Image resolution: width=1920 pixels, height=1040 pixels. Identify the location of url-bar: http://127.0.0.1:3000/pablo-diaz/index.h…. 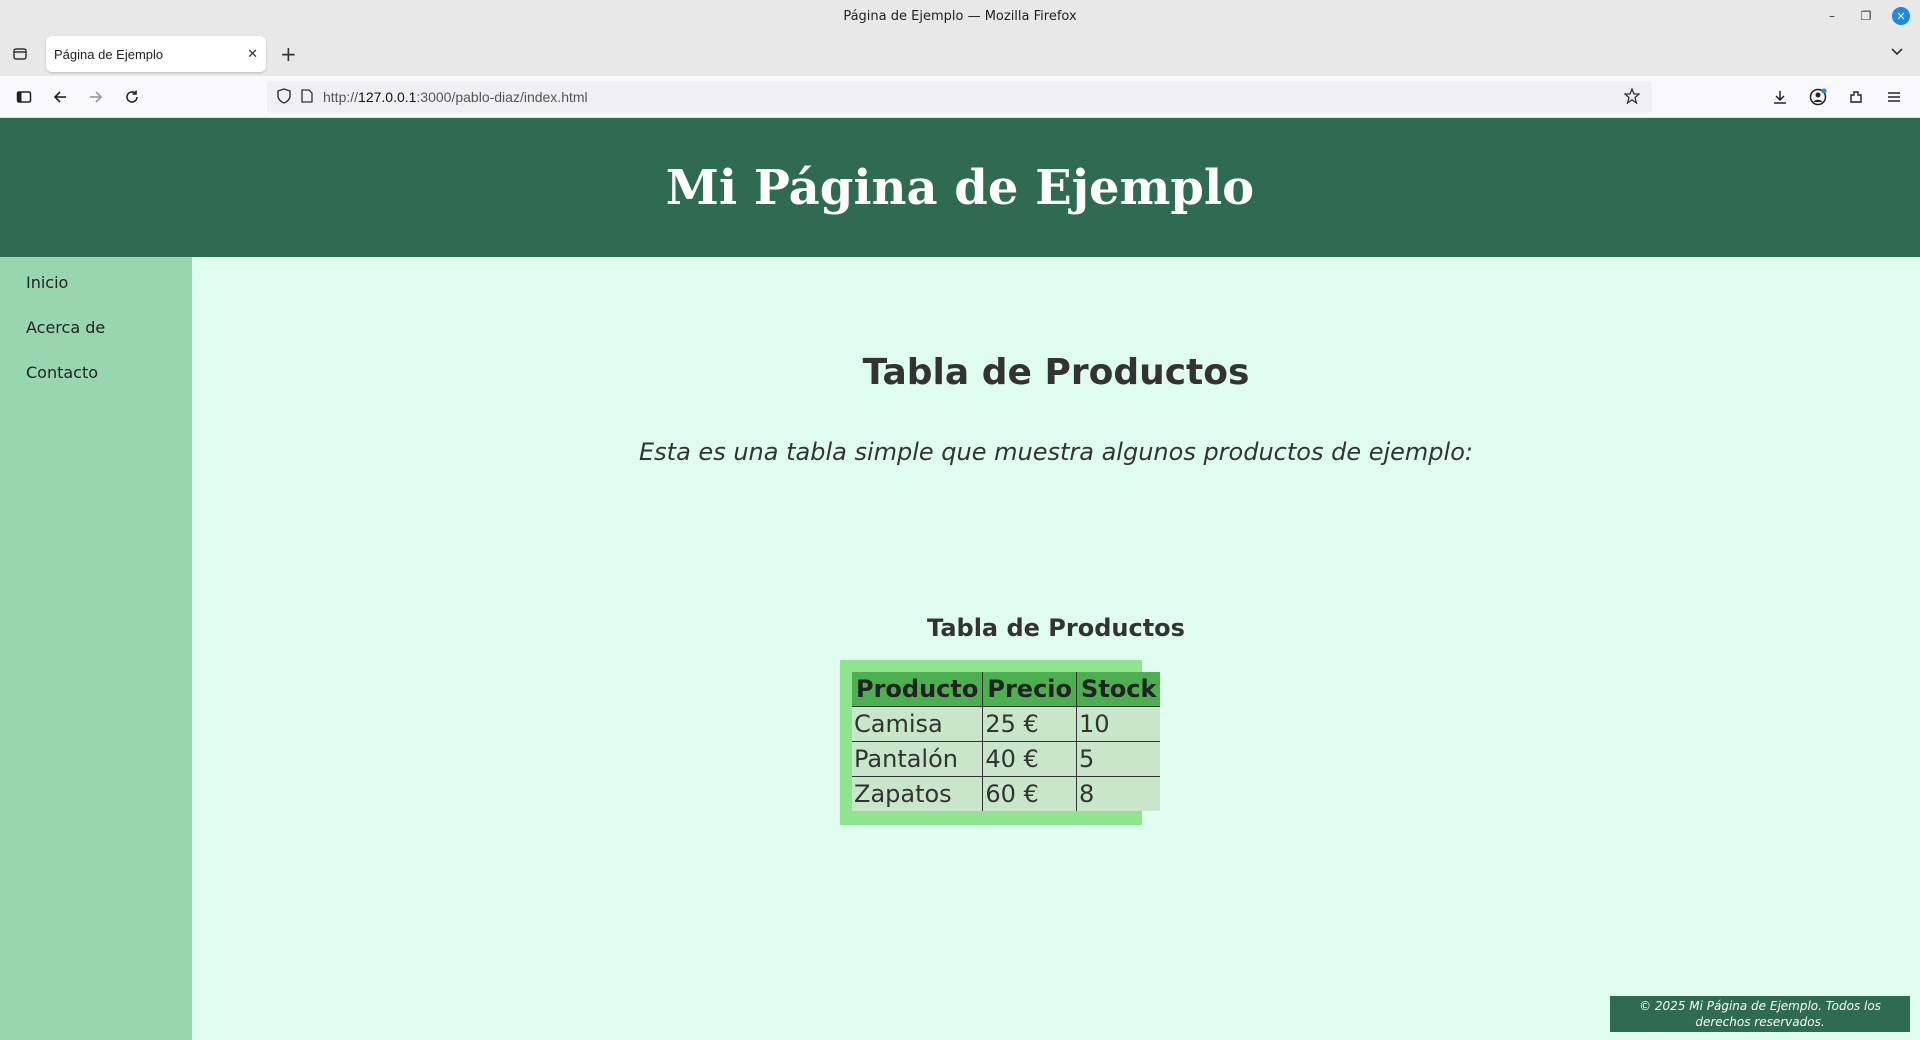
(959, 97).